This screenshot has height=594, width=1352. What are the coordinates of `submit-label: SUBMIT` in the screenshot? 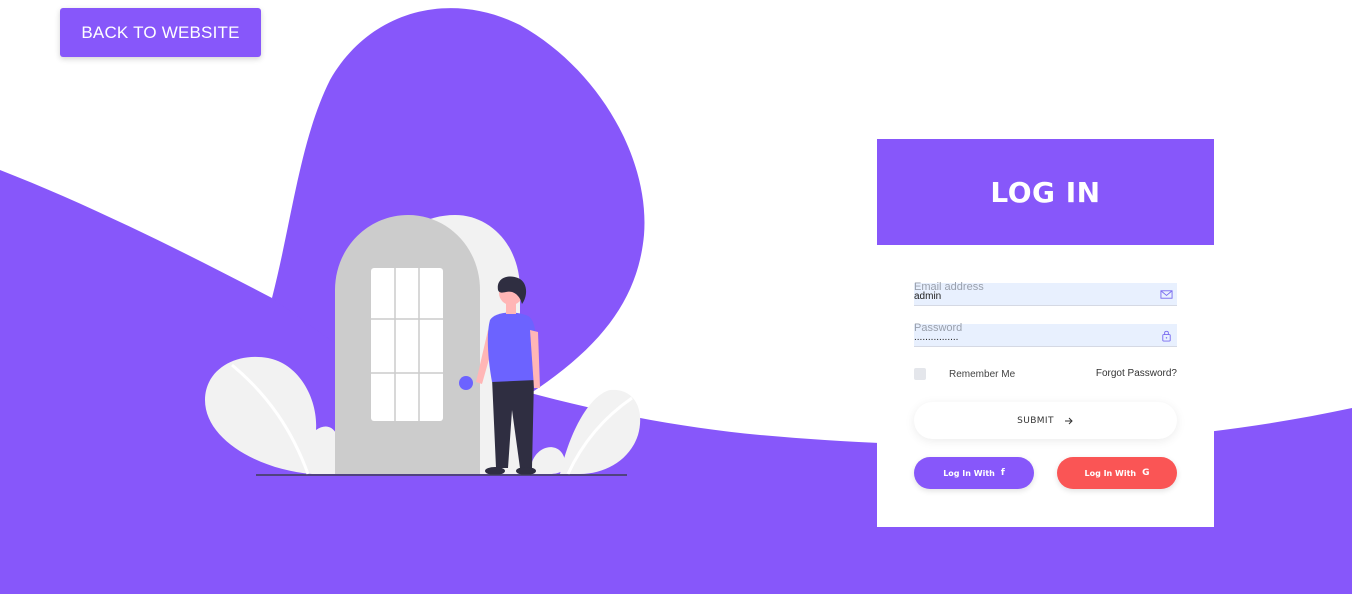 It's located at (1035, 420).